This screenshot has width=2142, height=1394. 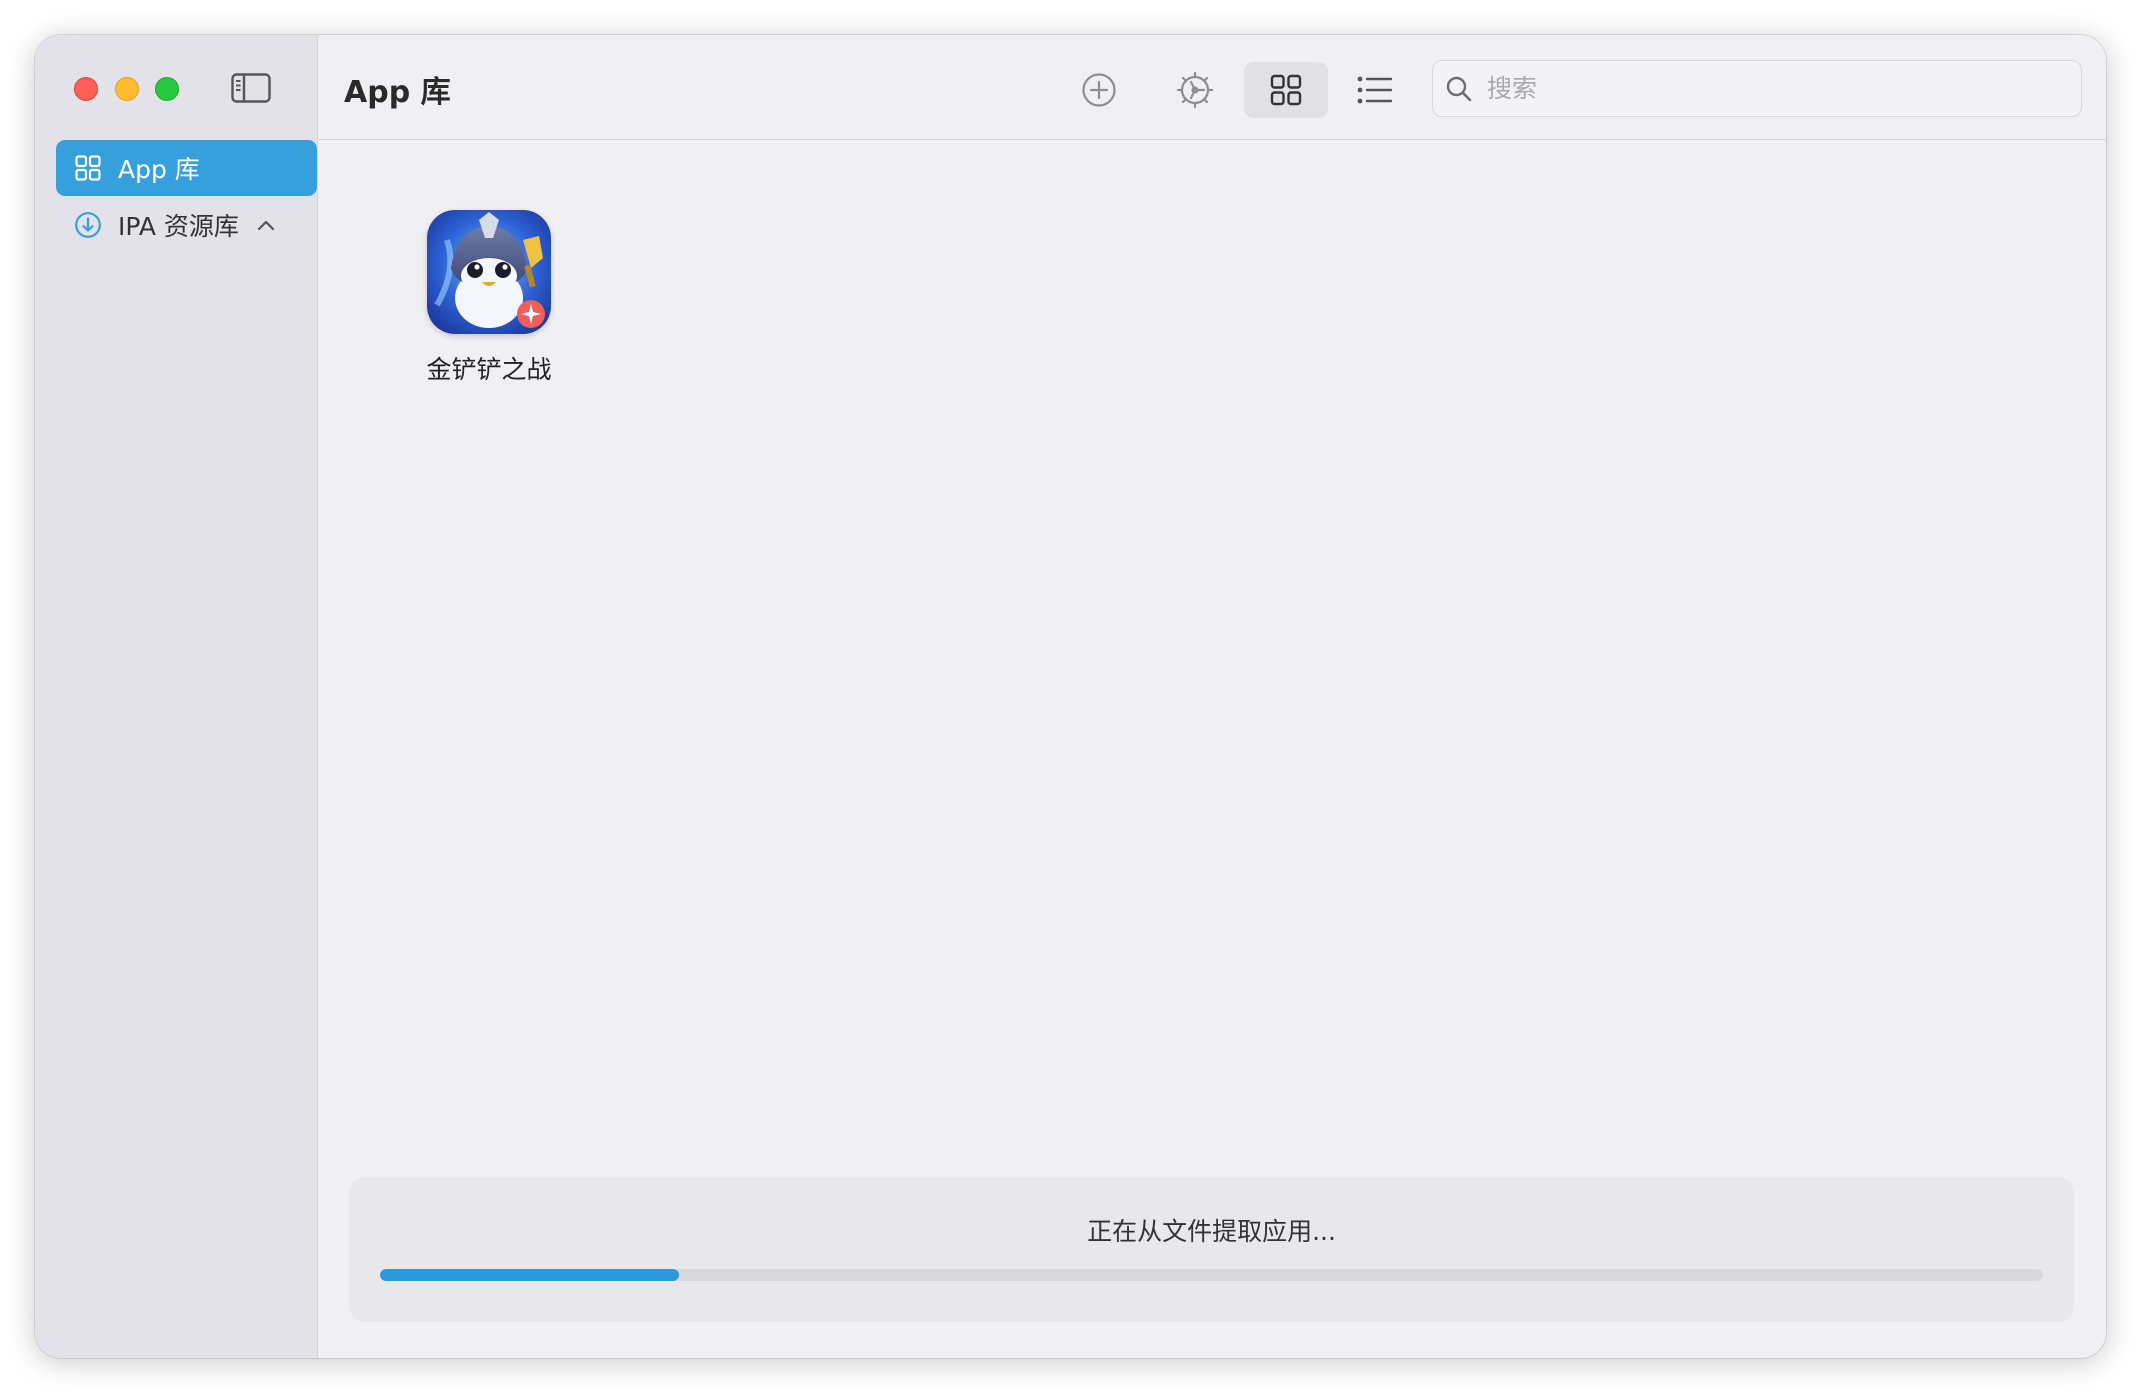 I want to click on sidebar-toggle-button, so click(x=251, y=88).